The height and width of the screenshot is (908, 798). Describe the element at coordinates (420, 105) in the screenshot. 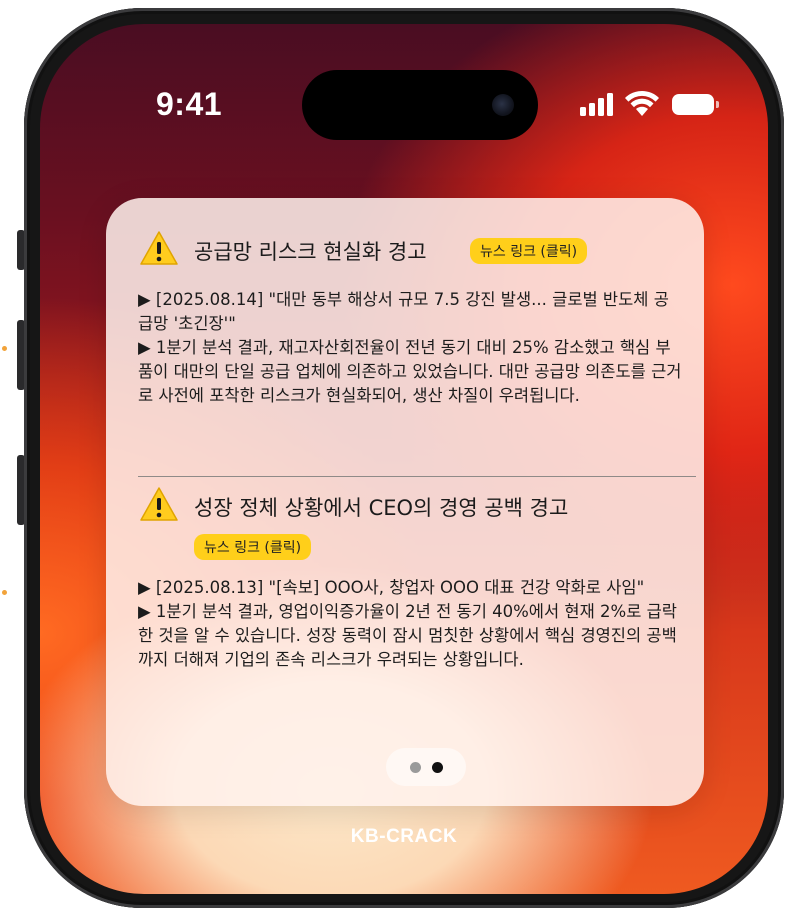

I see `dynamic-island` at that location.